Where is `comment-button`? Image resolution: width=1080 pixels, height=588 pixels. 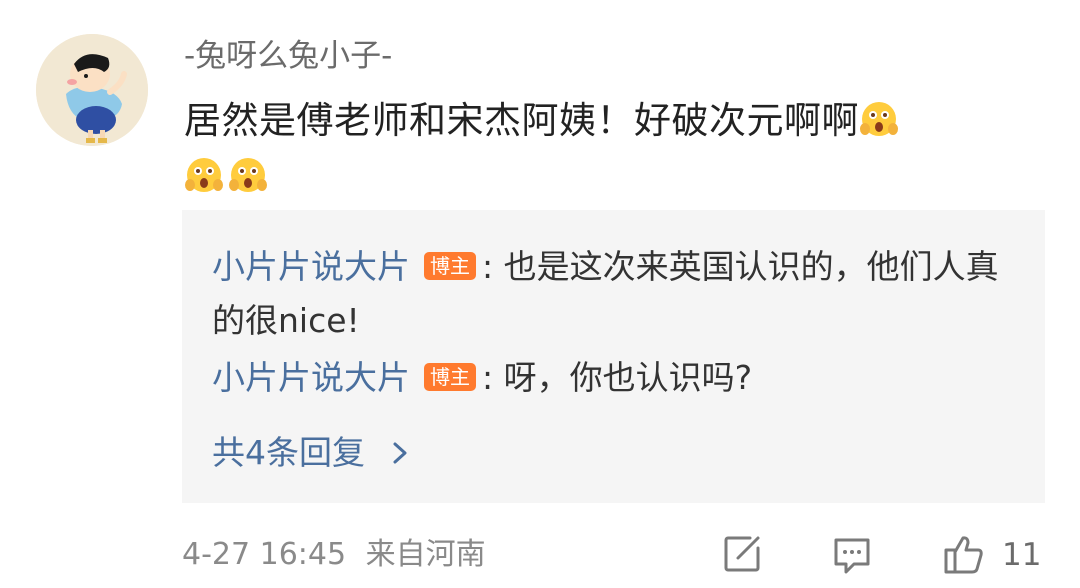
comment-button is located at coordinates (852, 554).